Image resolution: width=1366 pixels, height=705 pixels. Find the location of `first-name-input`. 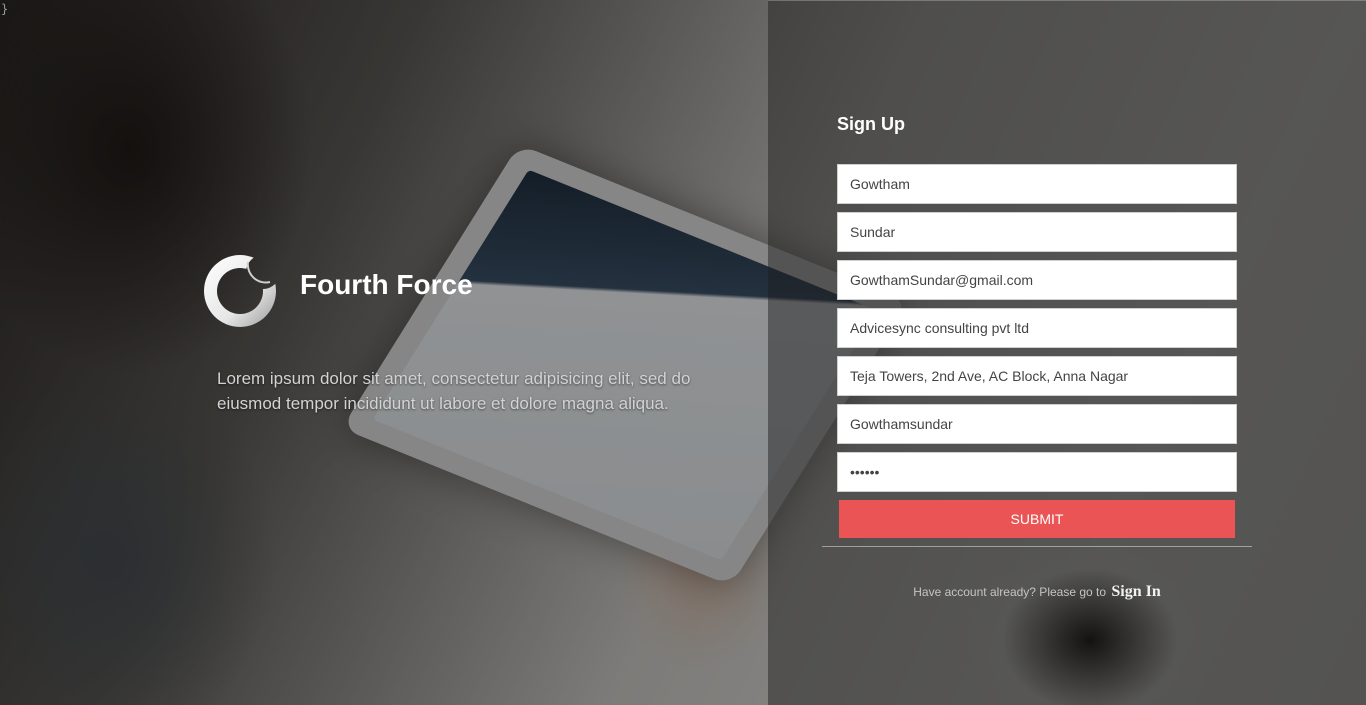

first-name-input is located at coordinates (1037, 184).